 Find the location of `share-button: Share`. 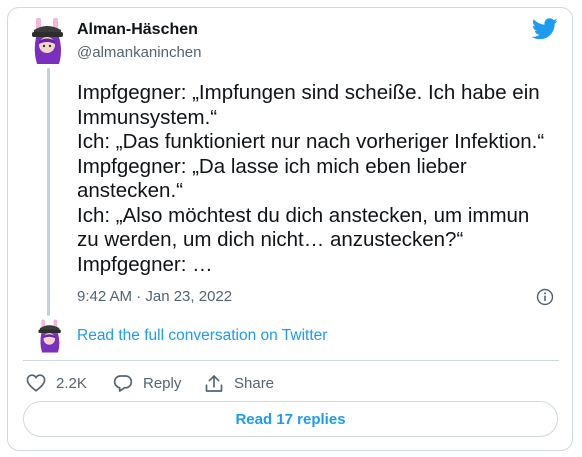

share-button: Share is located at coordinates (239, 383).